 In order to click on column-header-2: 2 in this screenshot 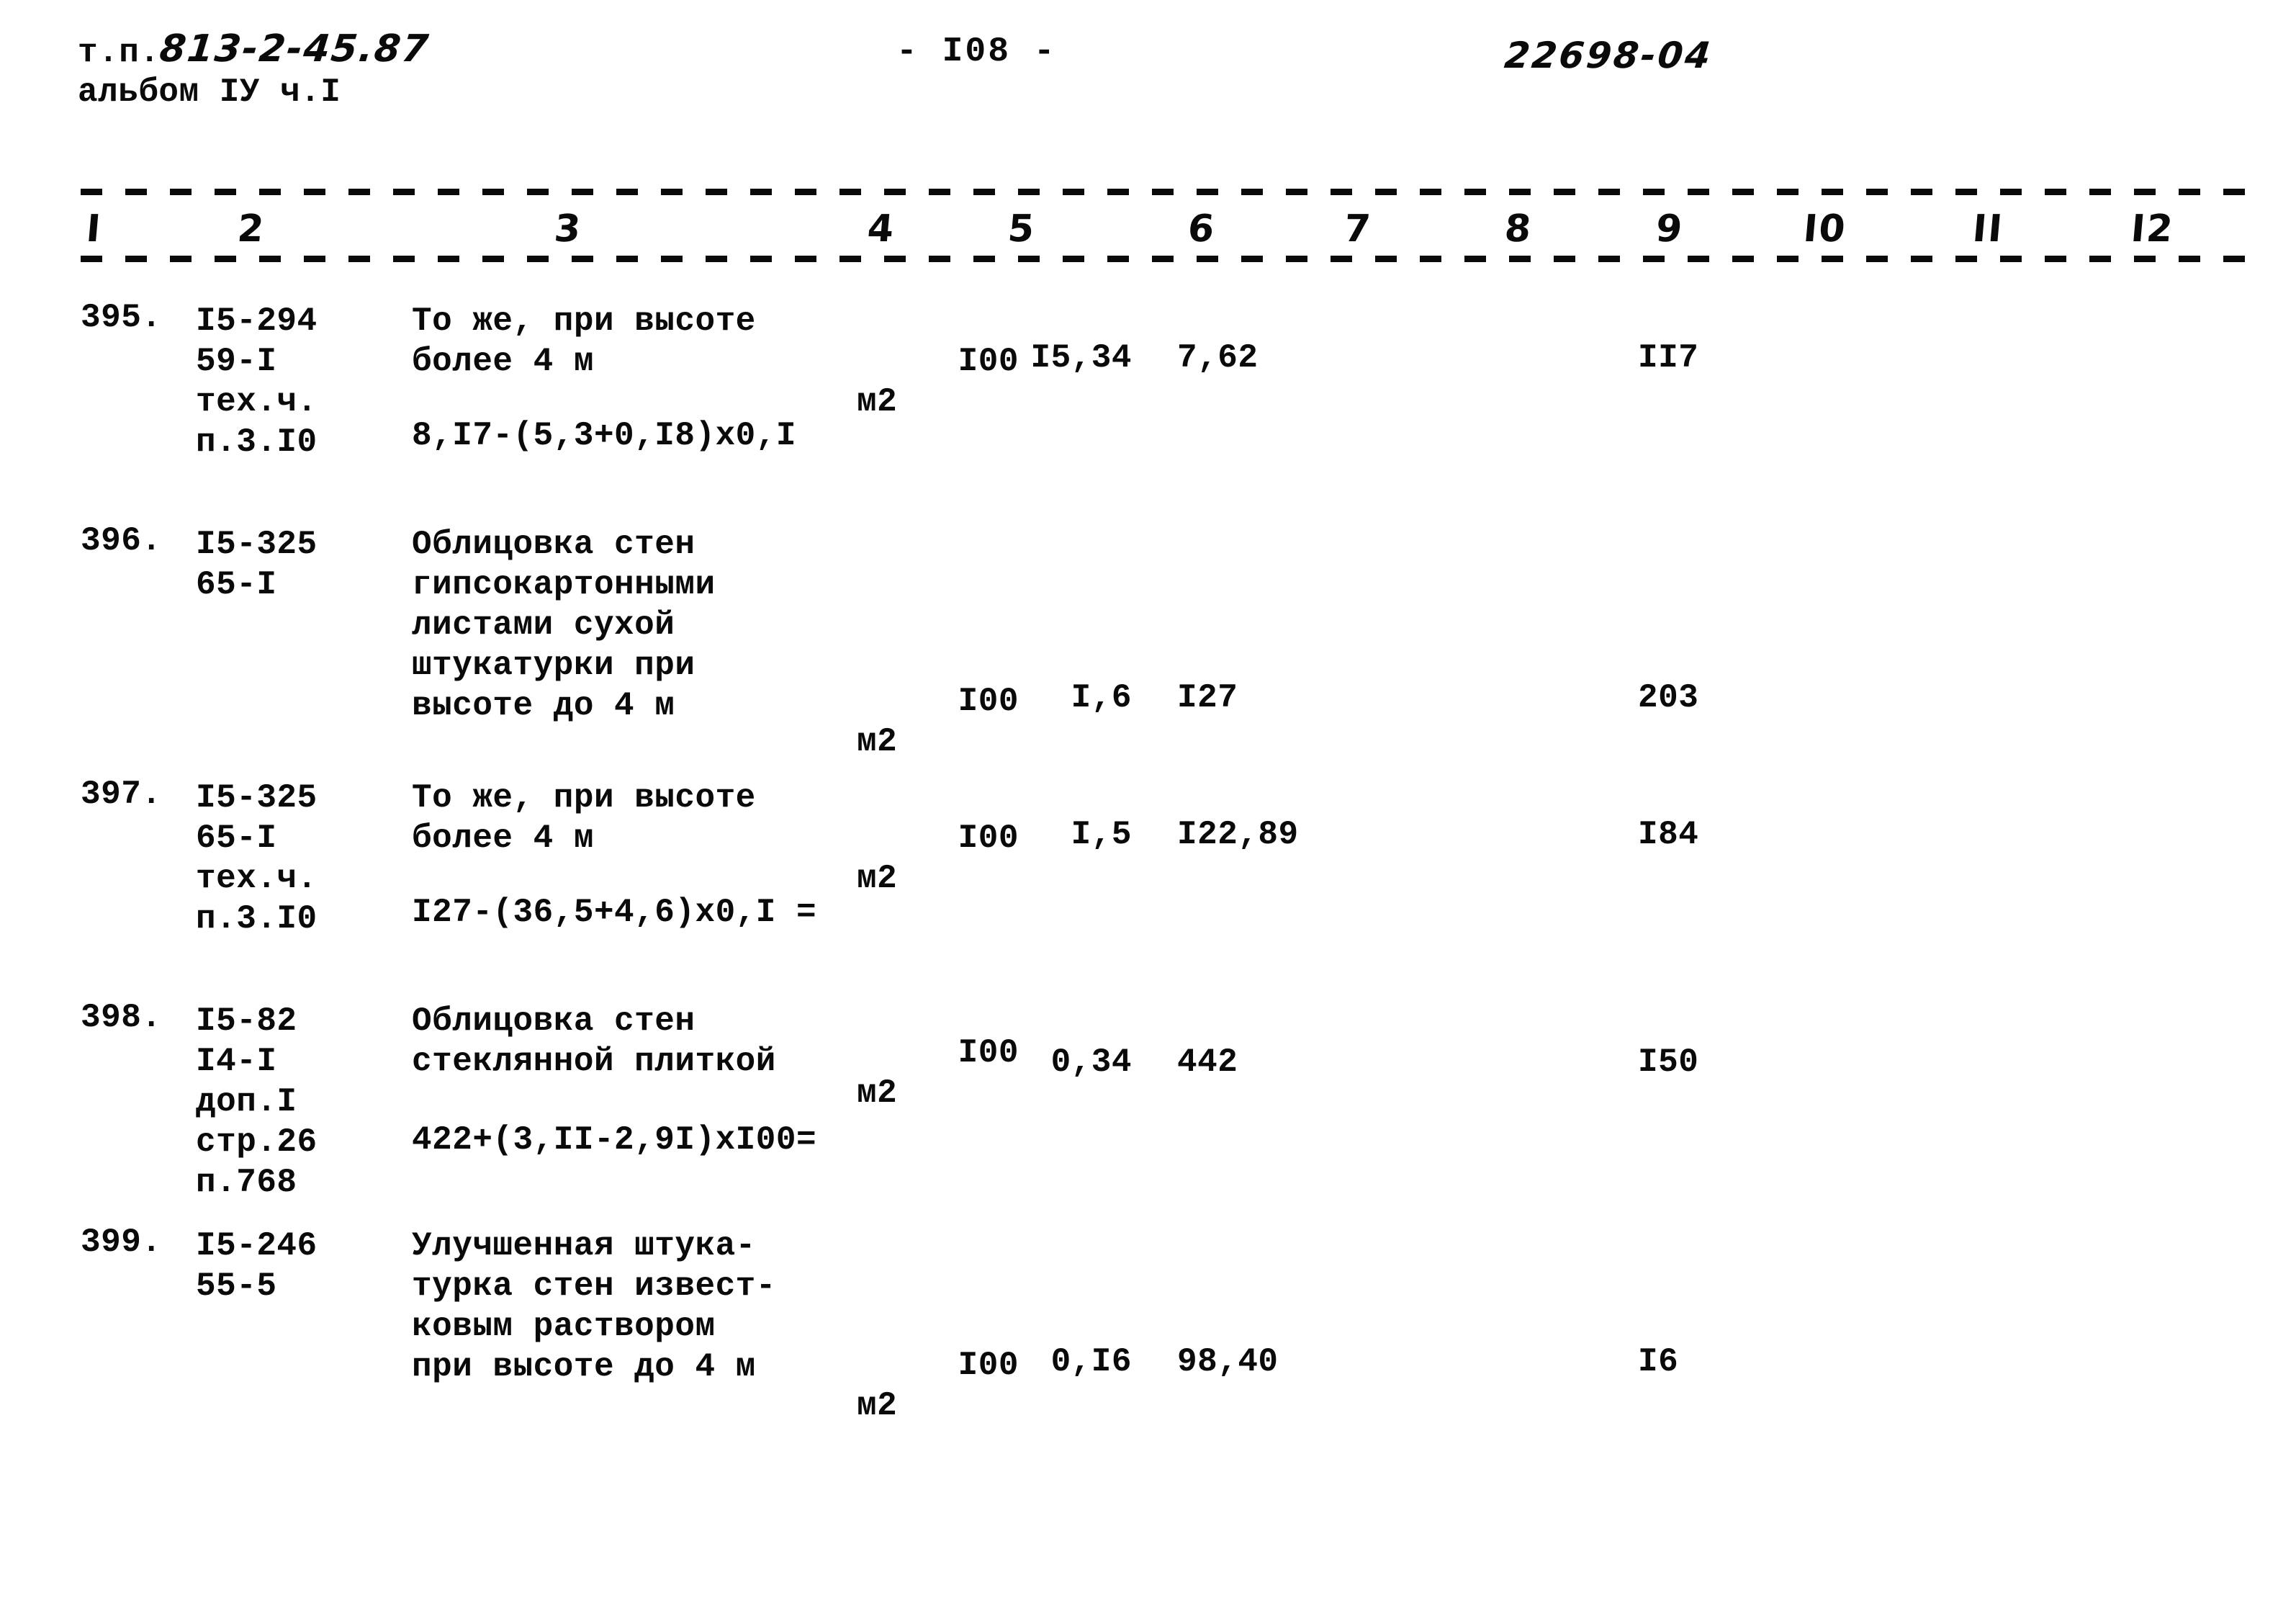, I will do `click(251, 229)`.